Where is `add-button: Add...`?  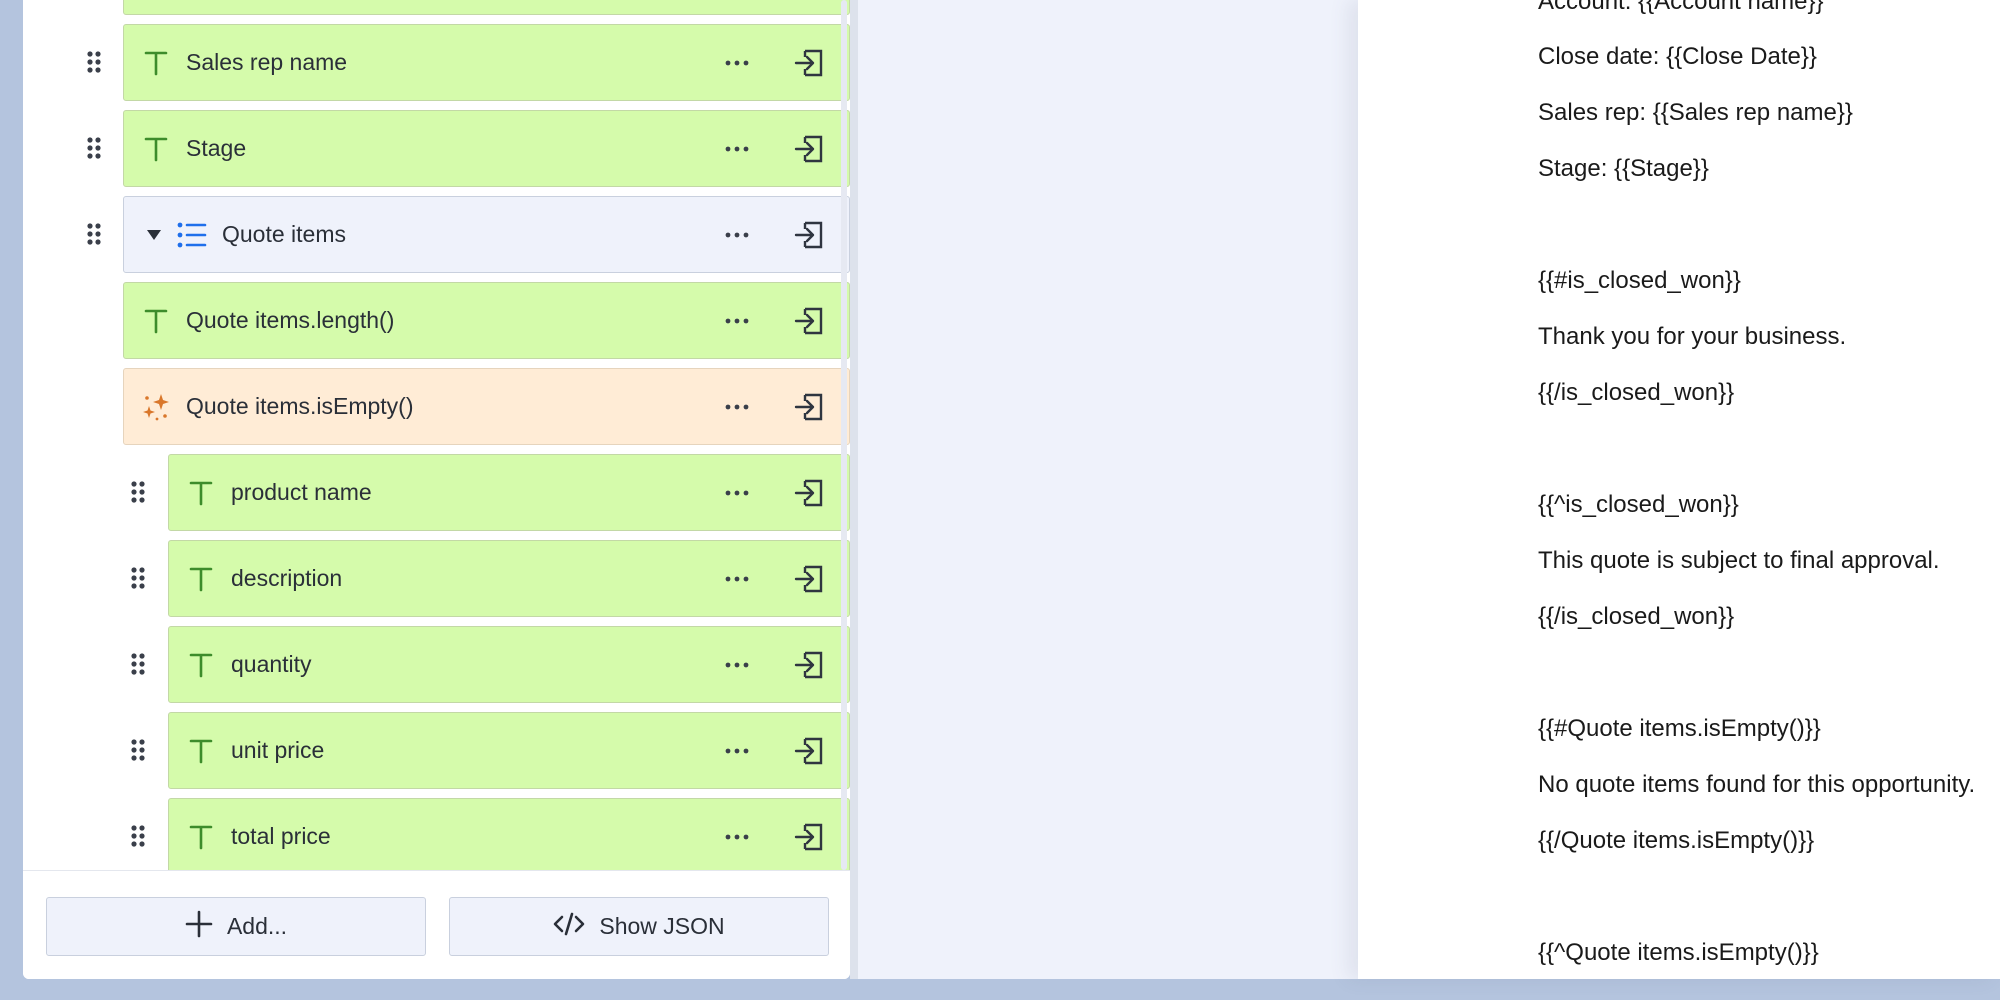
add-button: Add... is located at coordinates (236, 926).